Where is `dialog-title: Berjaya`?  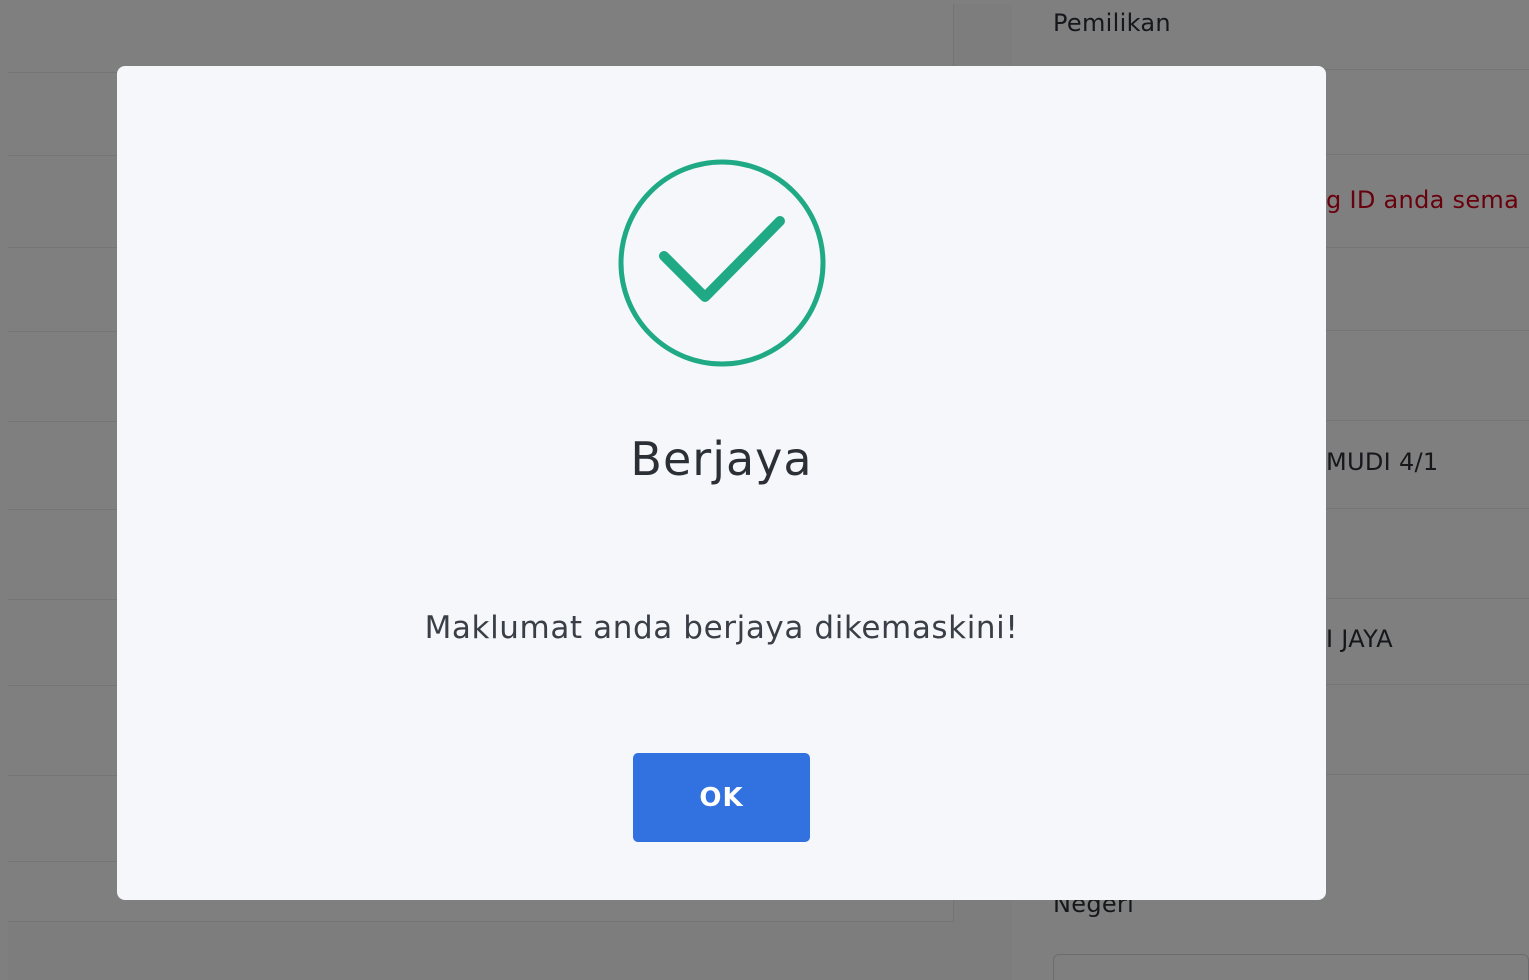 dialog-title: Berjaya is located at coordinates (721, 459).